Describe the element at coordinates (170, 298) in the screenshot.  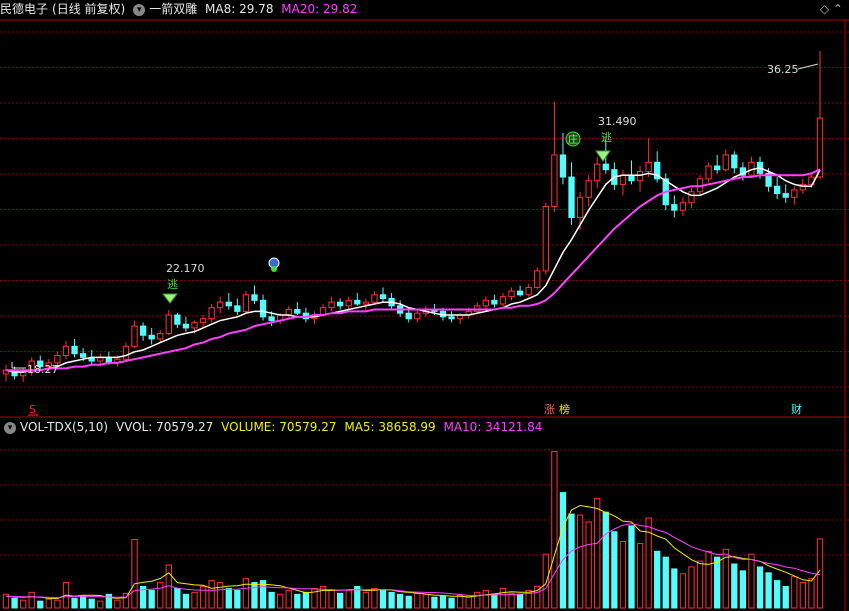
I see `escape1-icon` at that location.